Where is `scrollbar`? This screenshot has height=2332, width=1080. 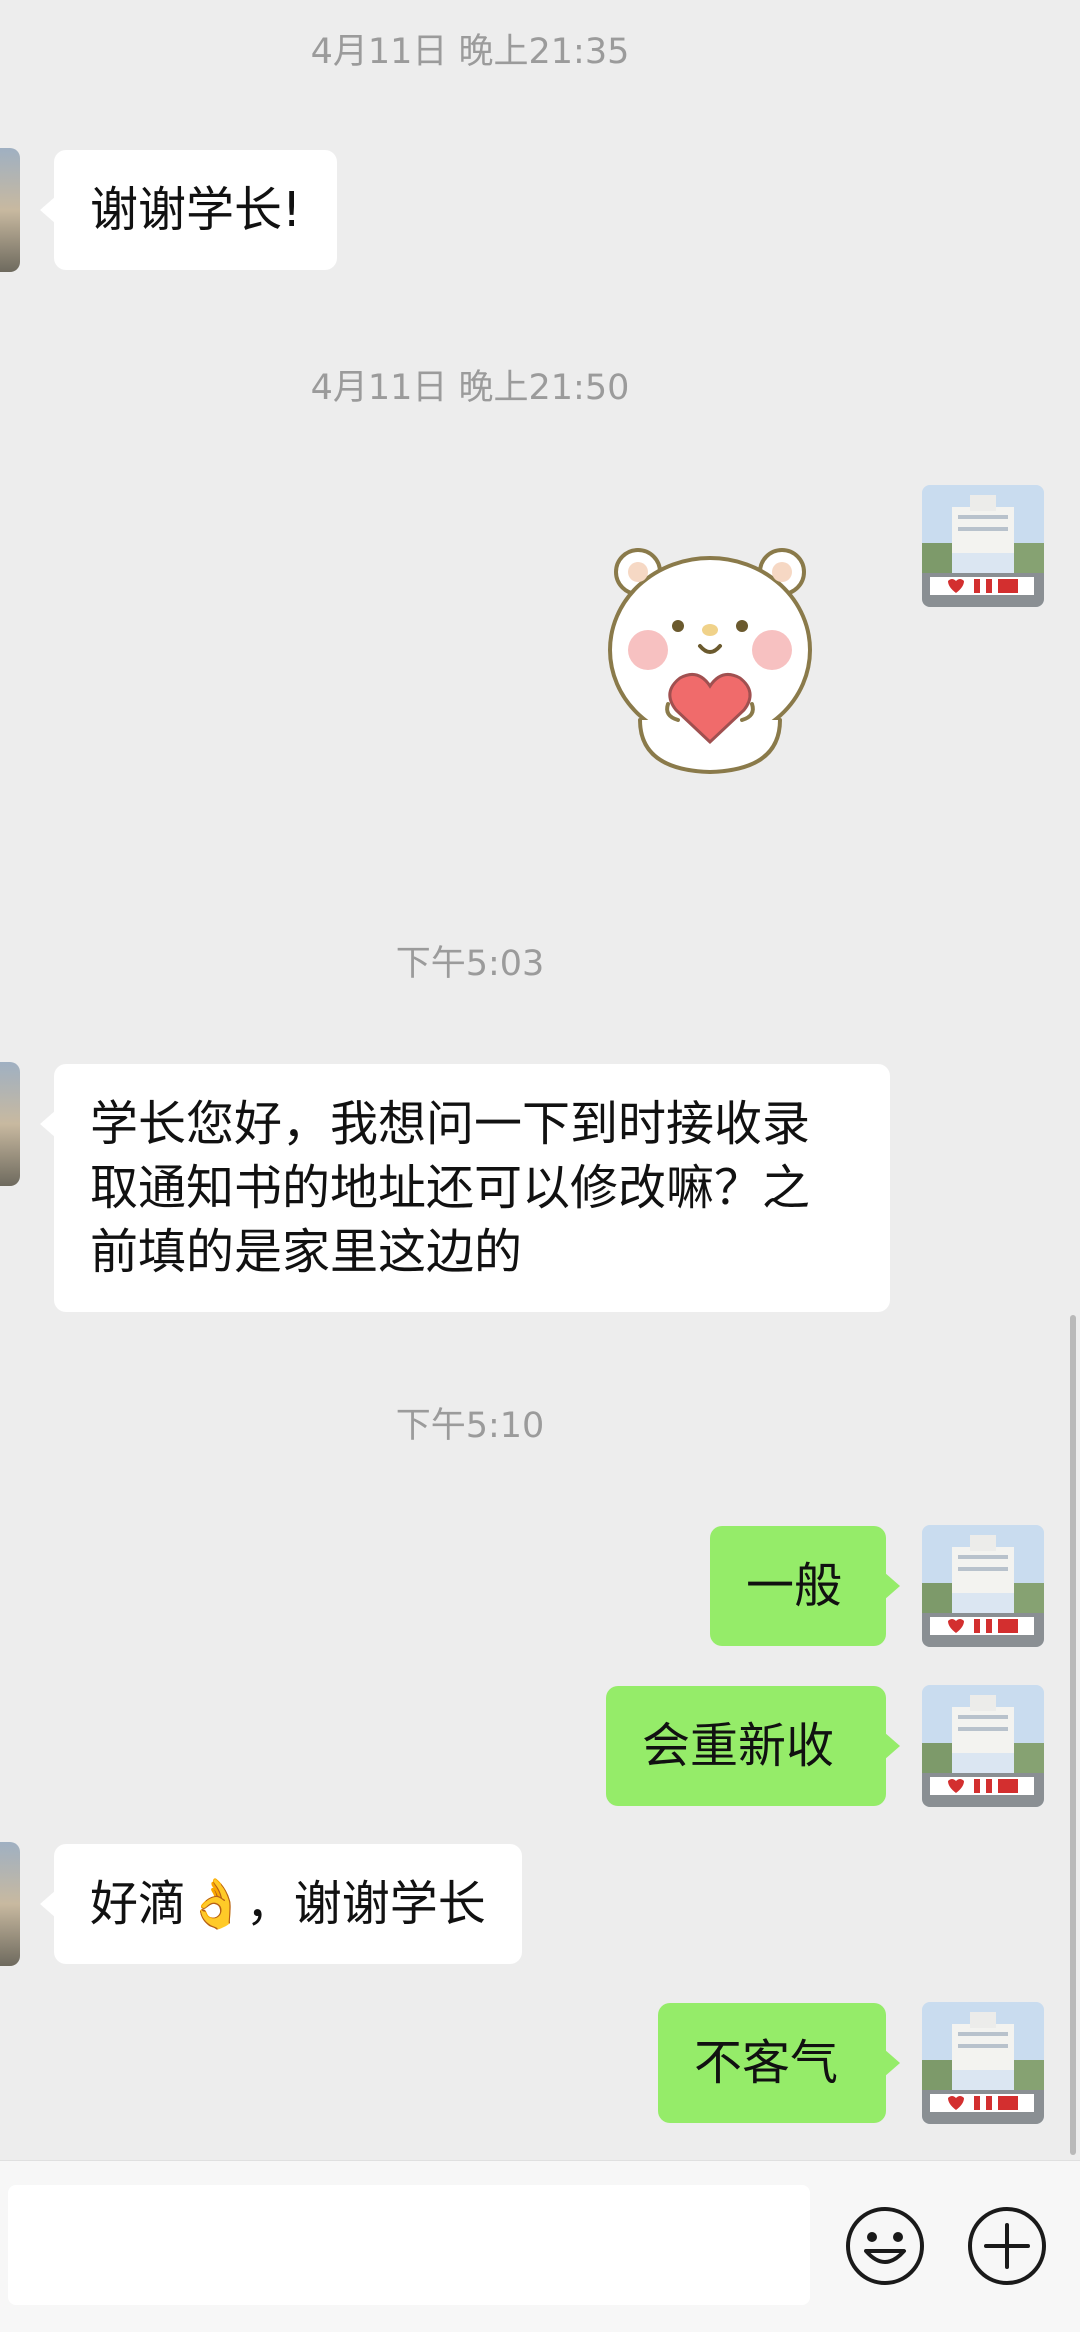 scrollbar is located at coordinates (1073, 1735).